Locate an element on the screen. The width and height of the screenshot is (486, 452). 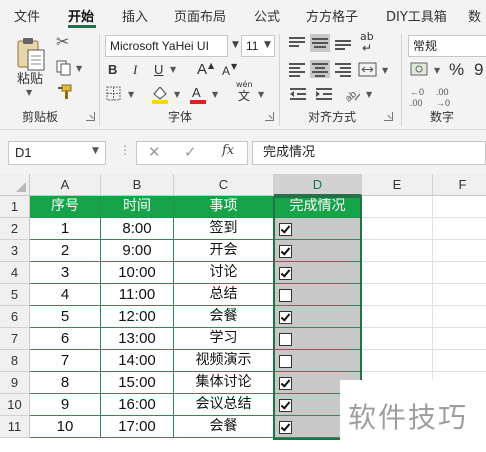
formula-bar-grip-icon: ⋮ is located at coordinates (125, 150).